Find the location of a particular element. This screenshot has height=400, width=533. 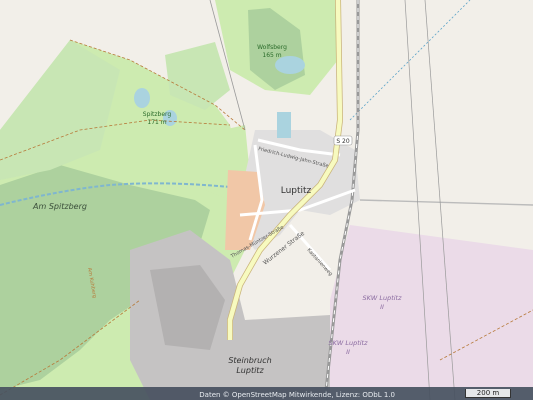

pool-sports is located at coordinates (284, 125).